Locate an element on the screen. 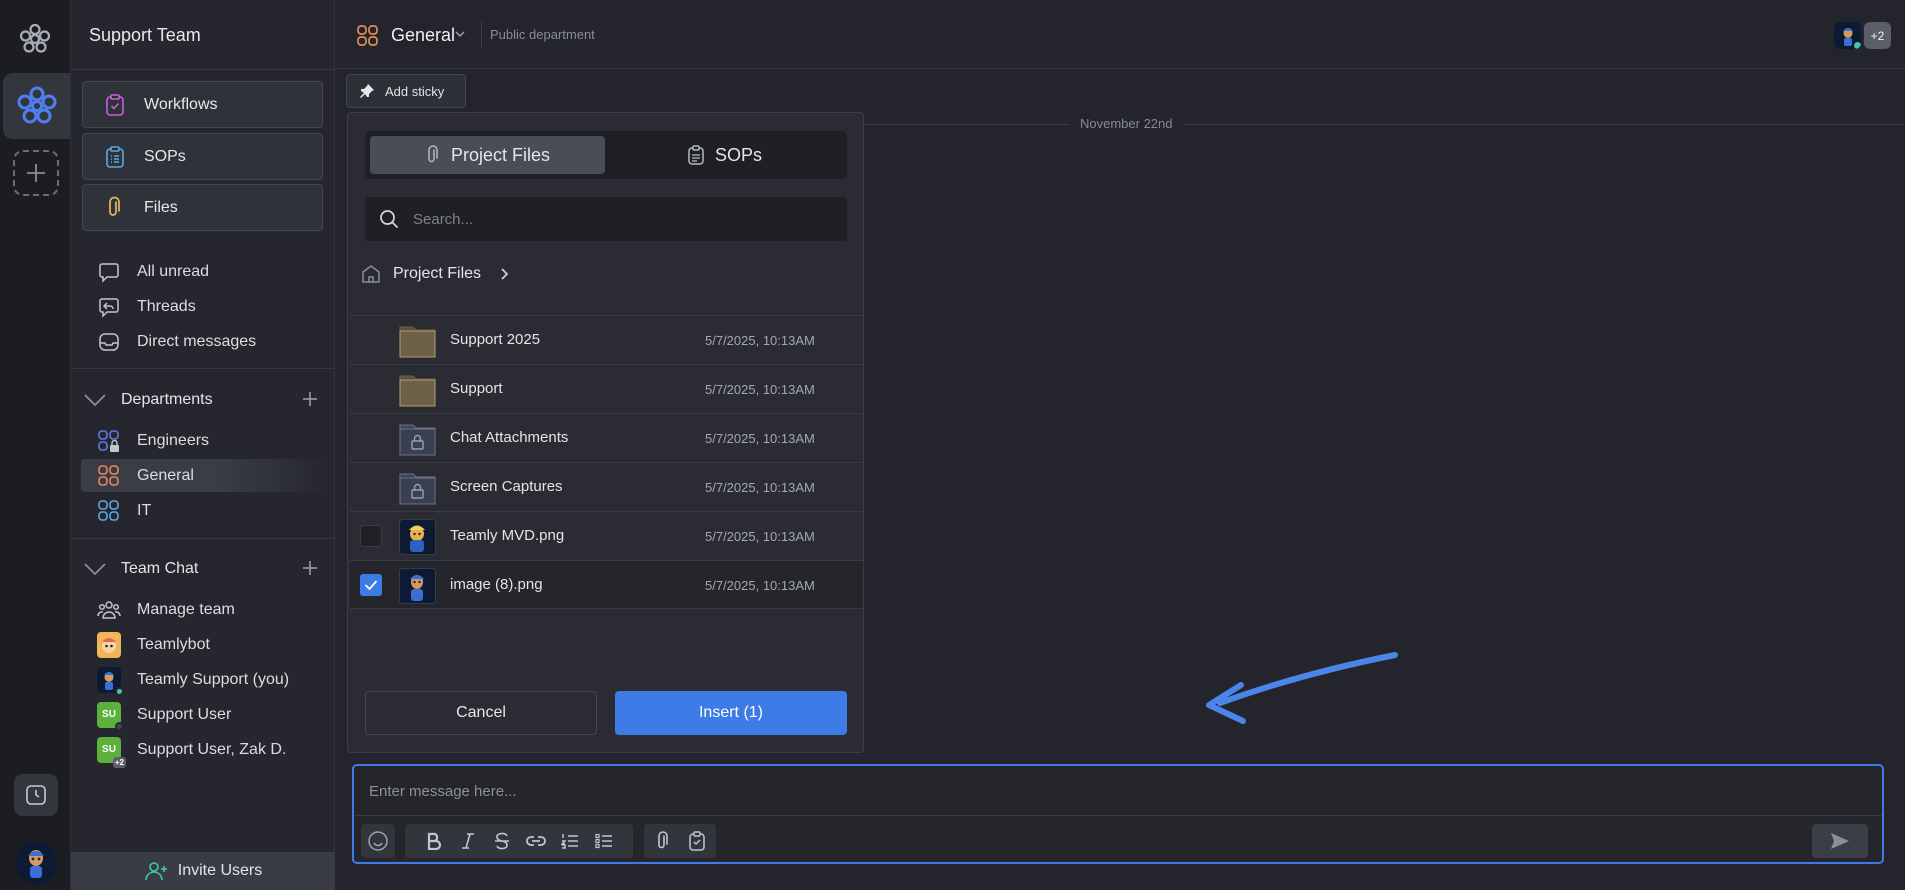  paperclip-icon is located at coordinates (115, 208).